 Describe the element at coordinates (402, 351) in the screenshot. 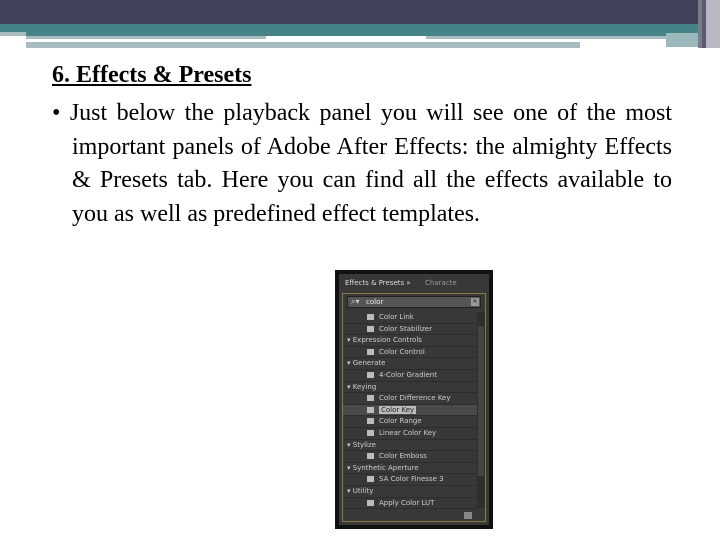

I see `item-label: Color Control` at that location.